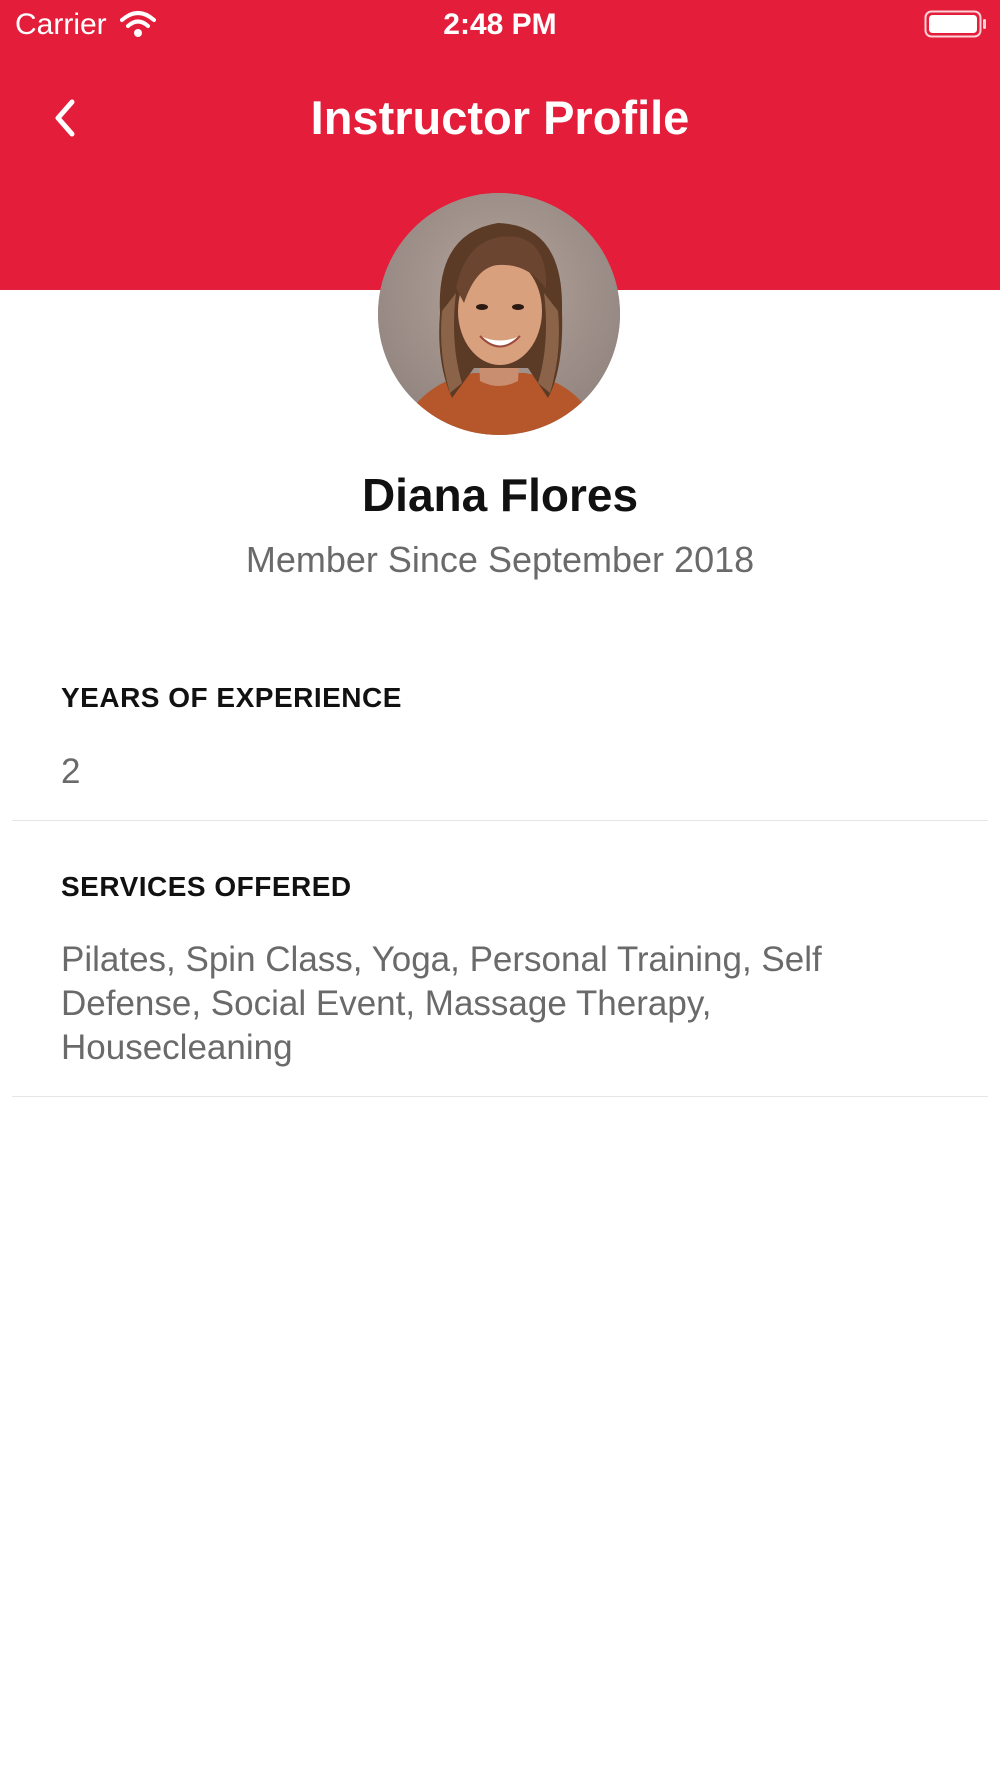 The image size is (1000, 1778). What do you see at coordinates (956, 25) in the screenshot?
I see `battery-icon` at bounding box center [956, 25].